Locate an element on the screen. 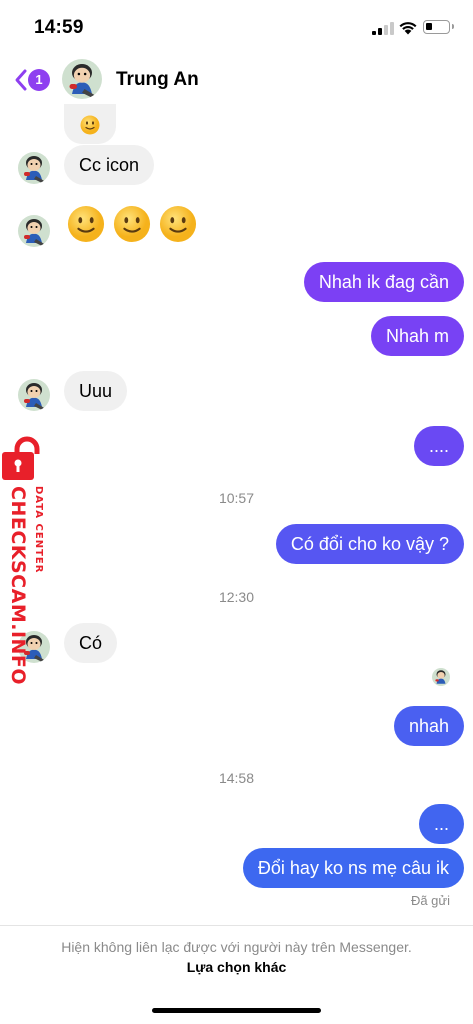 This screenshot has width=473, height=1024. watermark: CHECKSCAM.INFO DATA CENTER is located at coordinates (30, 561).